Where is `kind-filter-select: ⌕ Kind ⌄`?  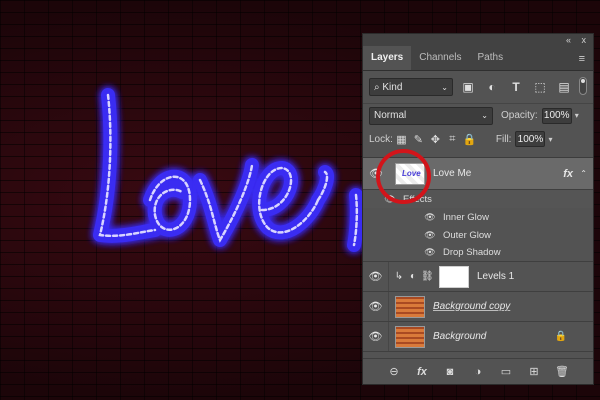
kind-filter-select: ⌕ Kind ⌄ is located at coordinates (411, 87).